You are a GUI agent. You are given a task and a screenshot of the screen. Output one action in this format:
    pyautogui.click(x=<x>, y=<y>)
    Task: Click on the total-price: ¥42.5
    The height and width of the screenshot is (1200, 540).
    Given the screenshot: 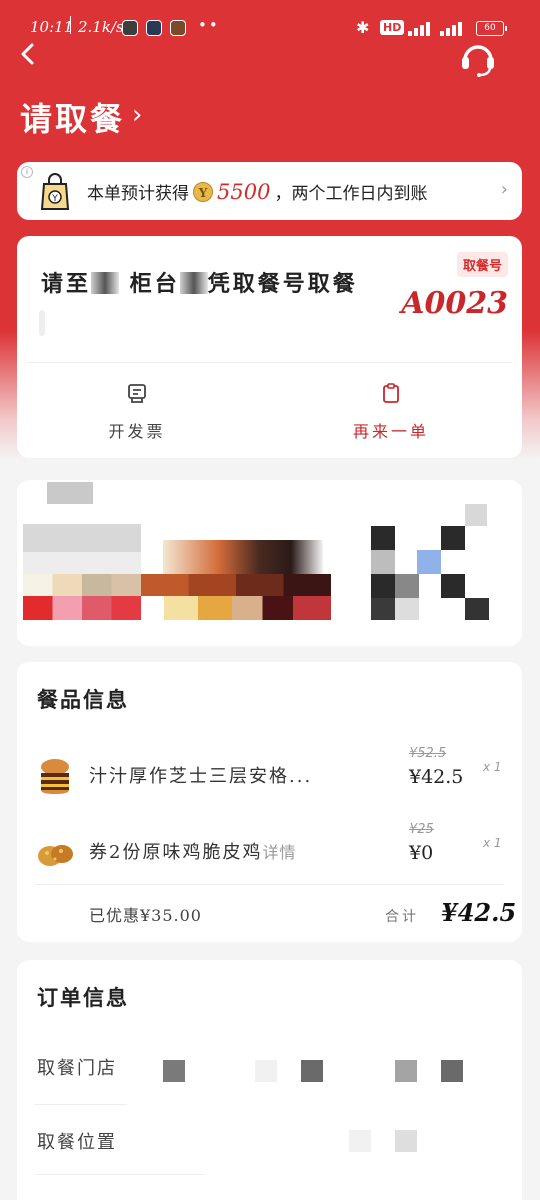 What is the action you would take?
    pyautogui.click(x=479, y=912)
    